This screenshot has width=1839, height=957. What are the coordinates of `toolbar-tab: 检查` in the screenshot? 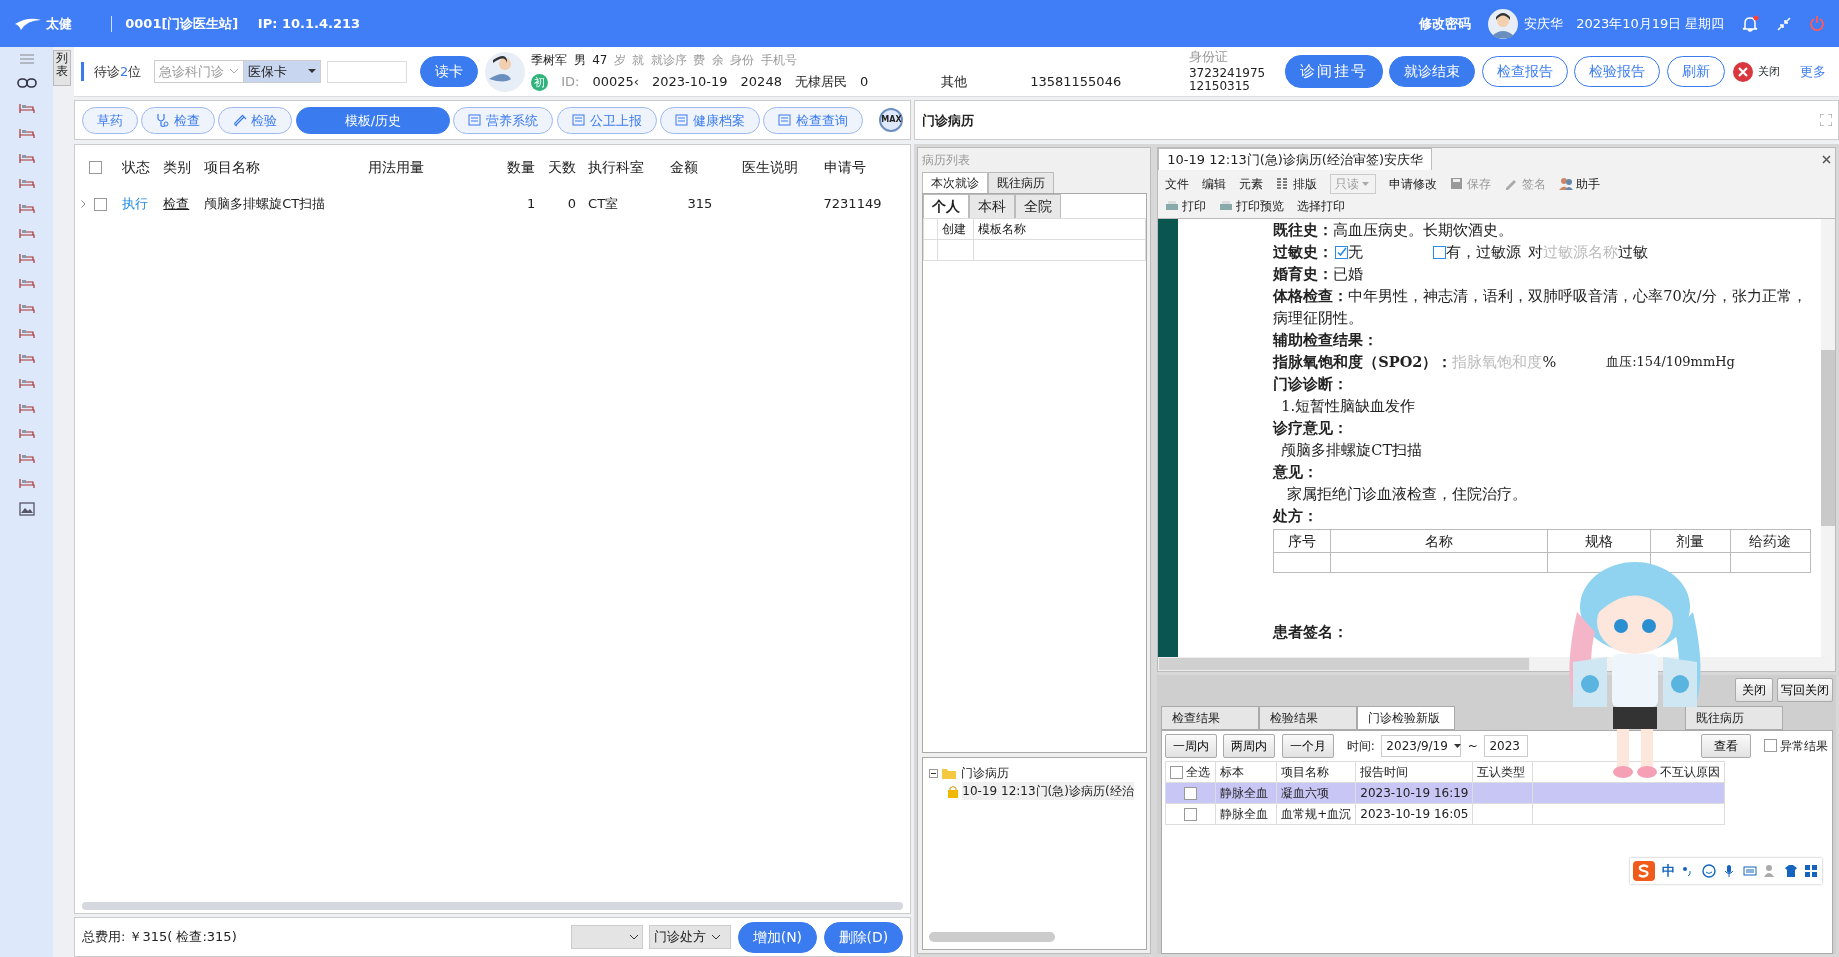 It's located at (178, 120).